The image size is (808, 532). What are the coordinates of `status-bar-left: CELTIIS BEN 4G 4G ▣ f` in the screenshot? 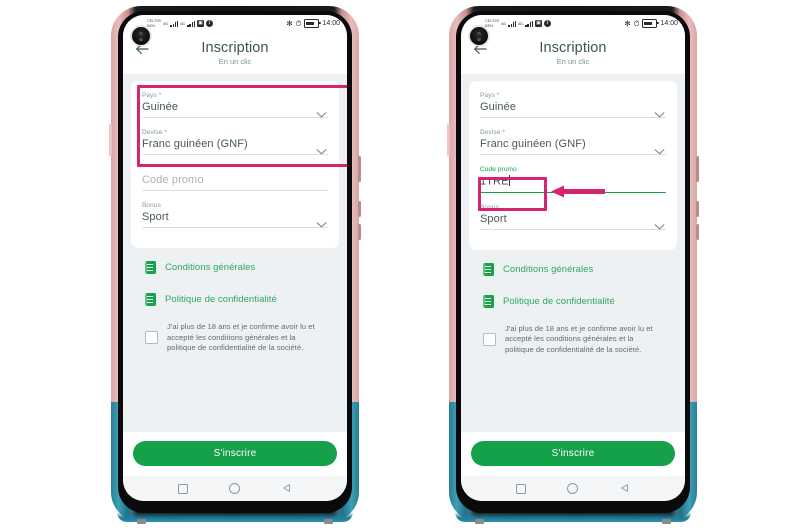 It's located at (180, 23).